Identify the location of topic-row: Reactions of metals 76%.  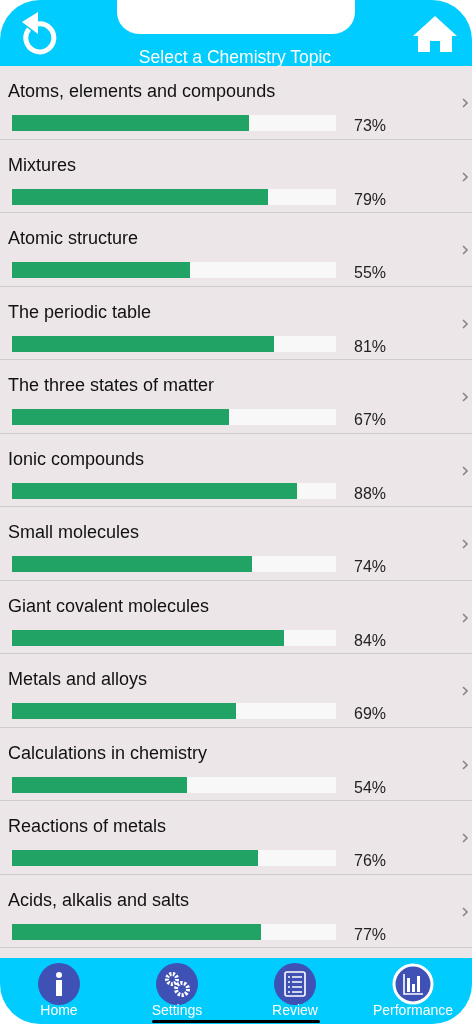
(236, 838).